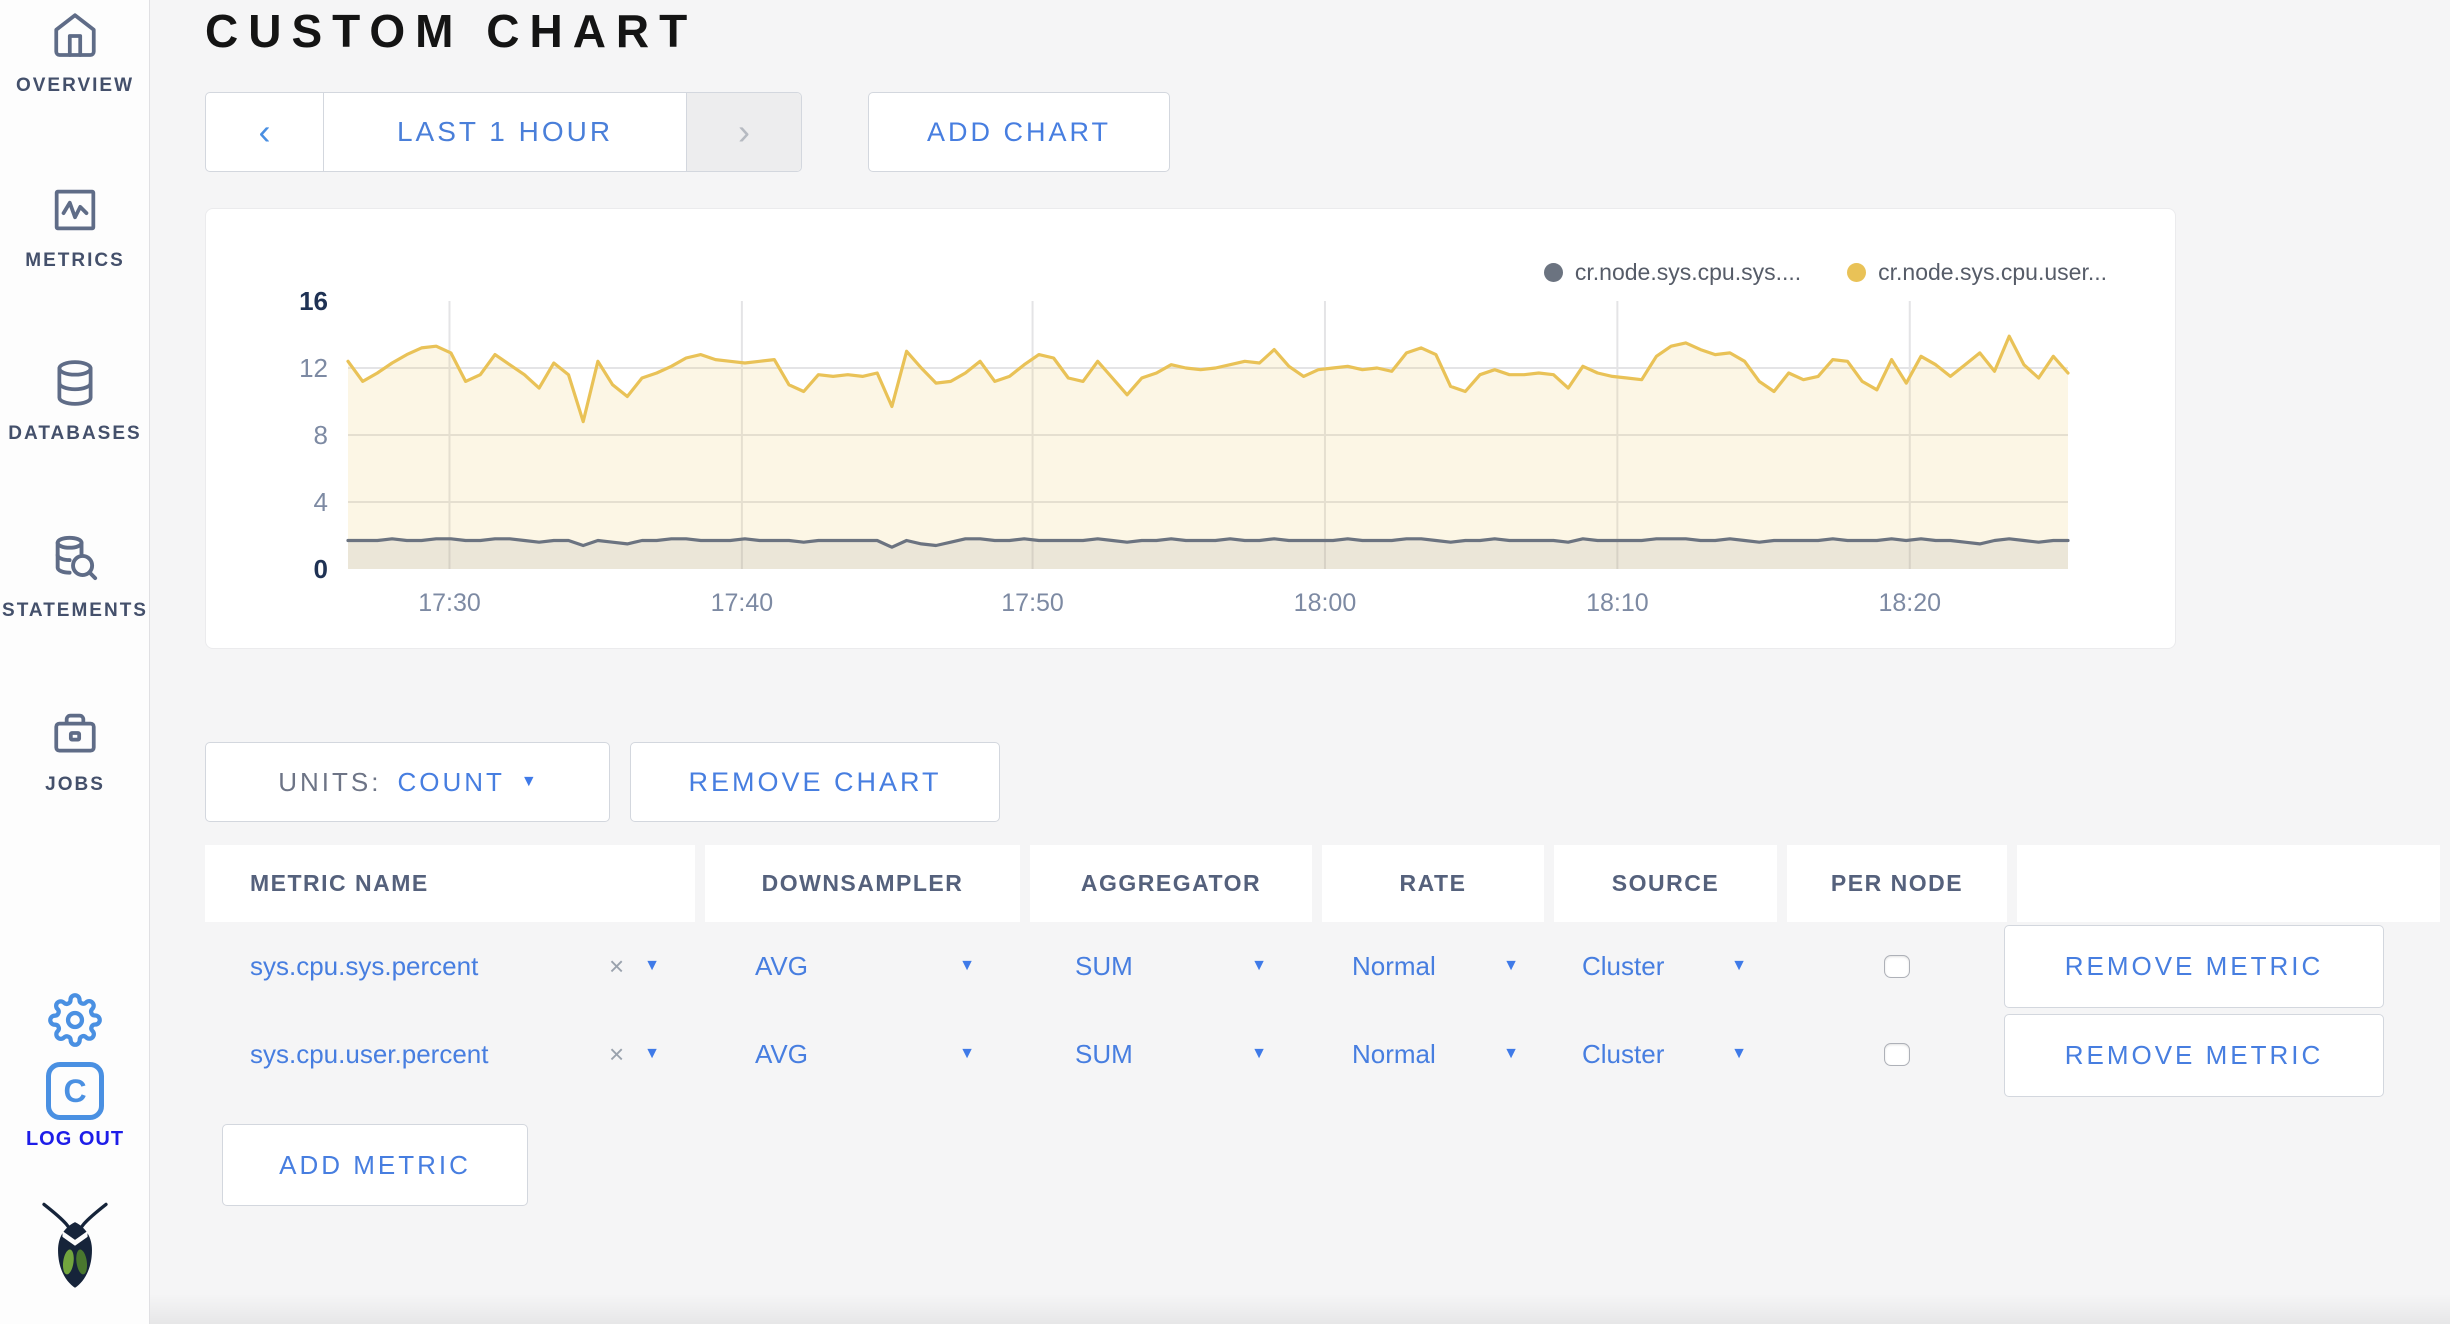 The height and width of the screenshot is (1324, 2450). I want to click on units-value: COUNT, so click(450, 782).